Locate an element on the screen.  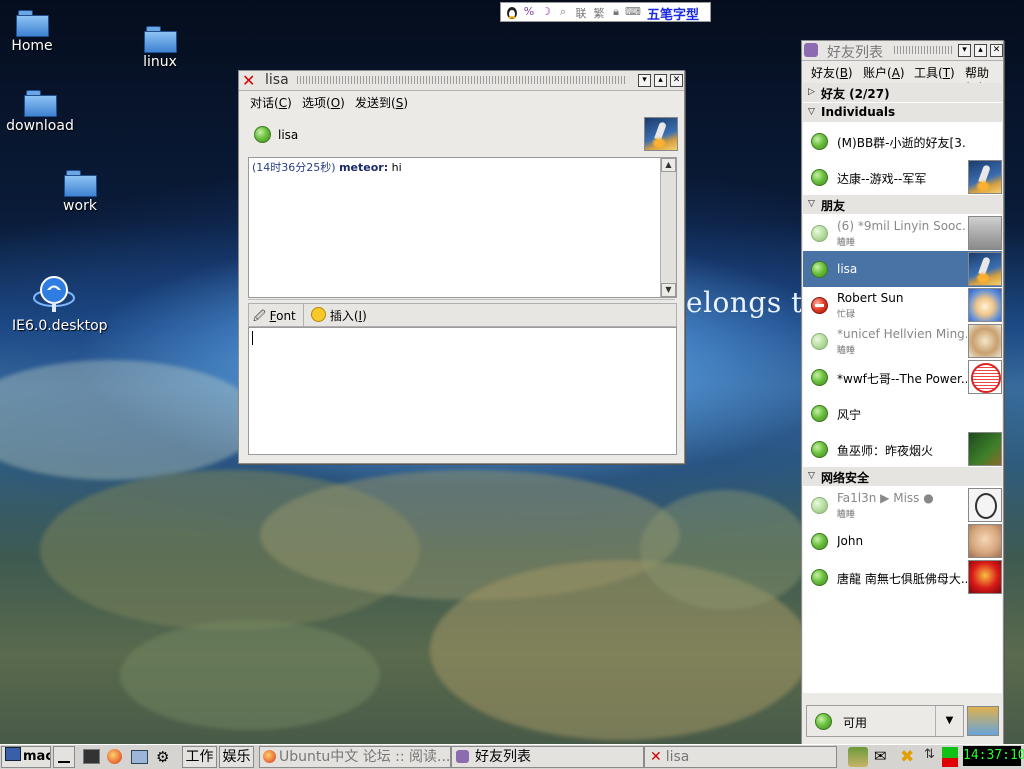
search-icon: ⌕ is located at coordinates (563, 12).